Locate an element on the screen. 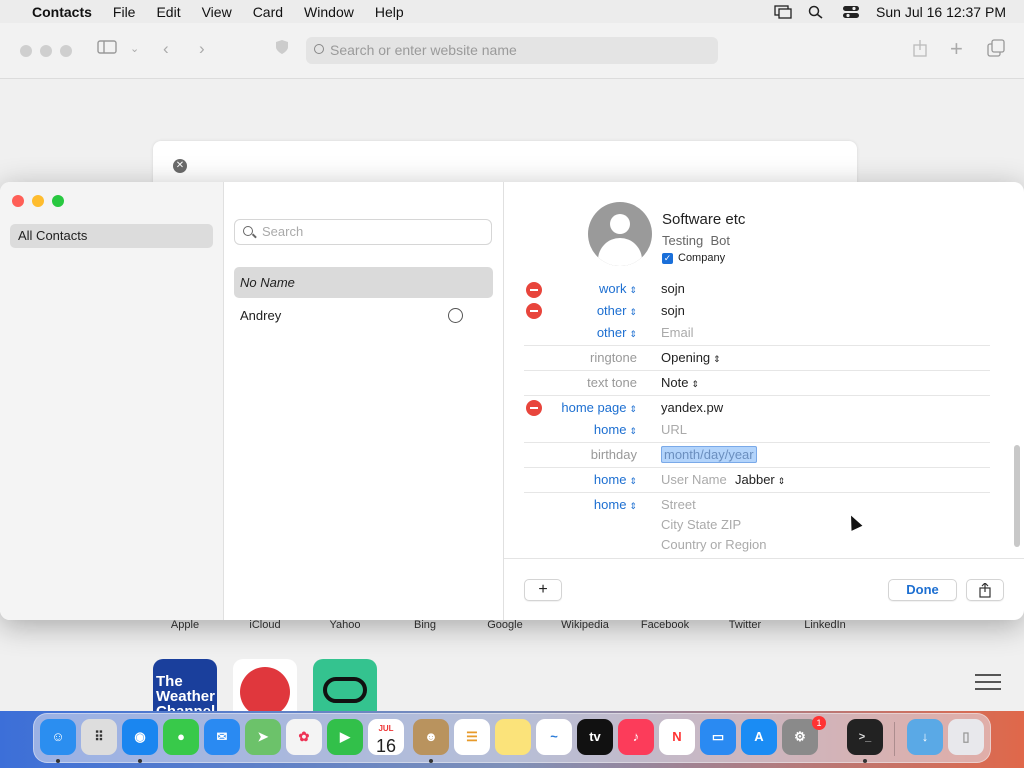  label-popup-im: home ⇕ is located at coordinates (570, 480).